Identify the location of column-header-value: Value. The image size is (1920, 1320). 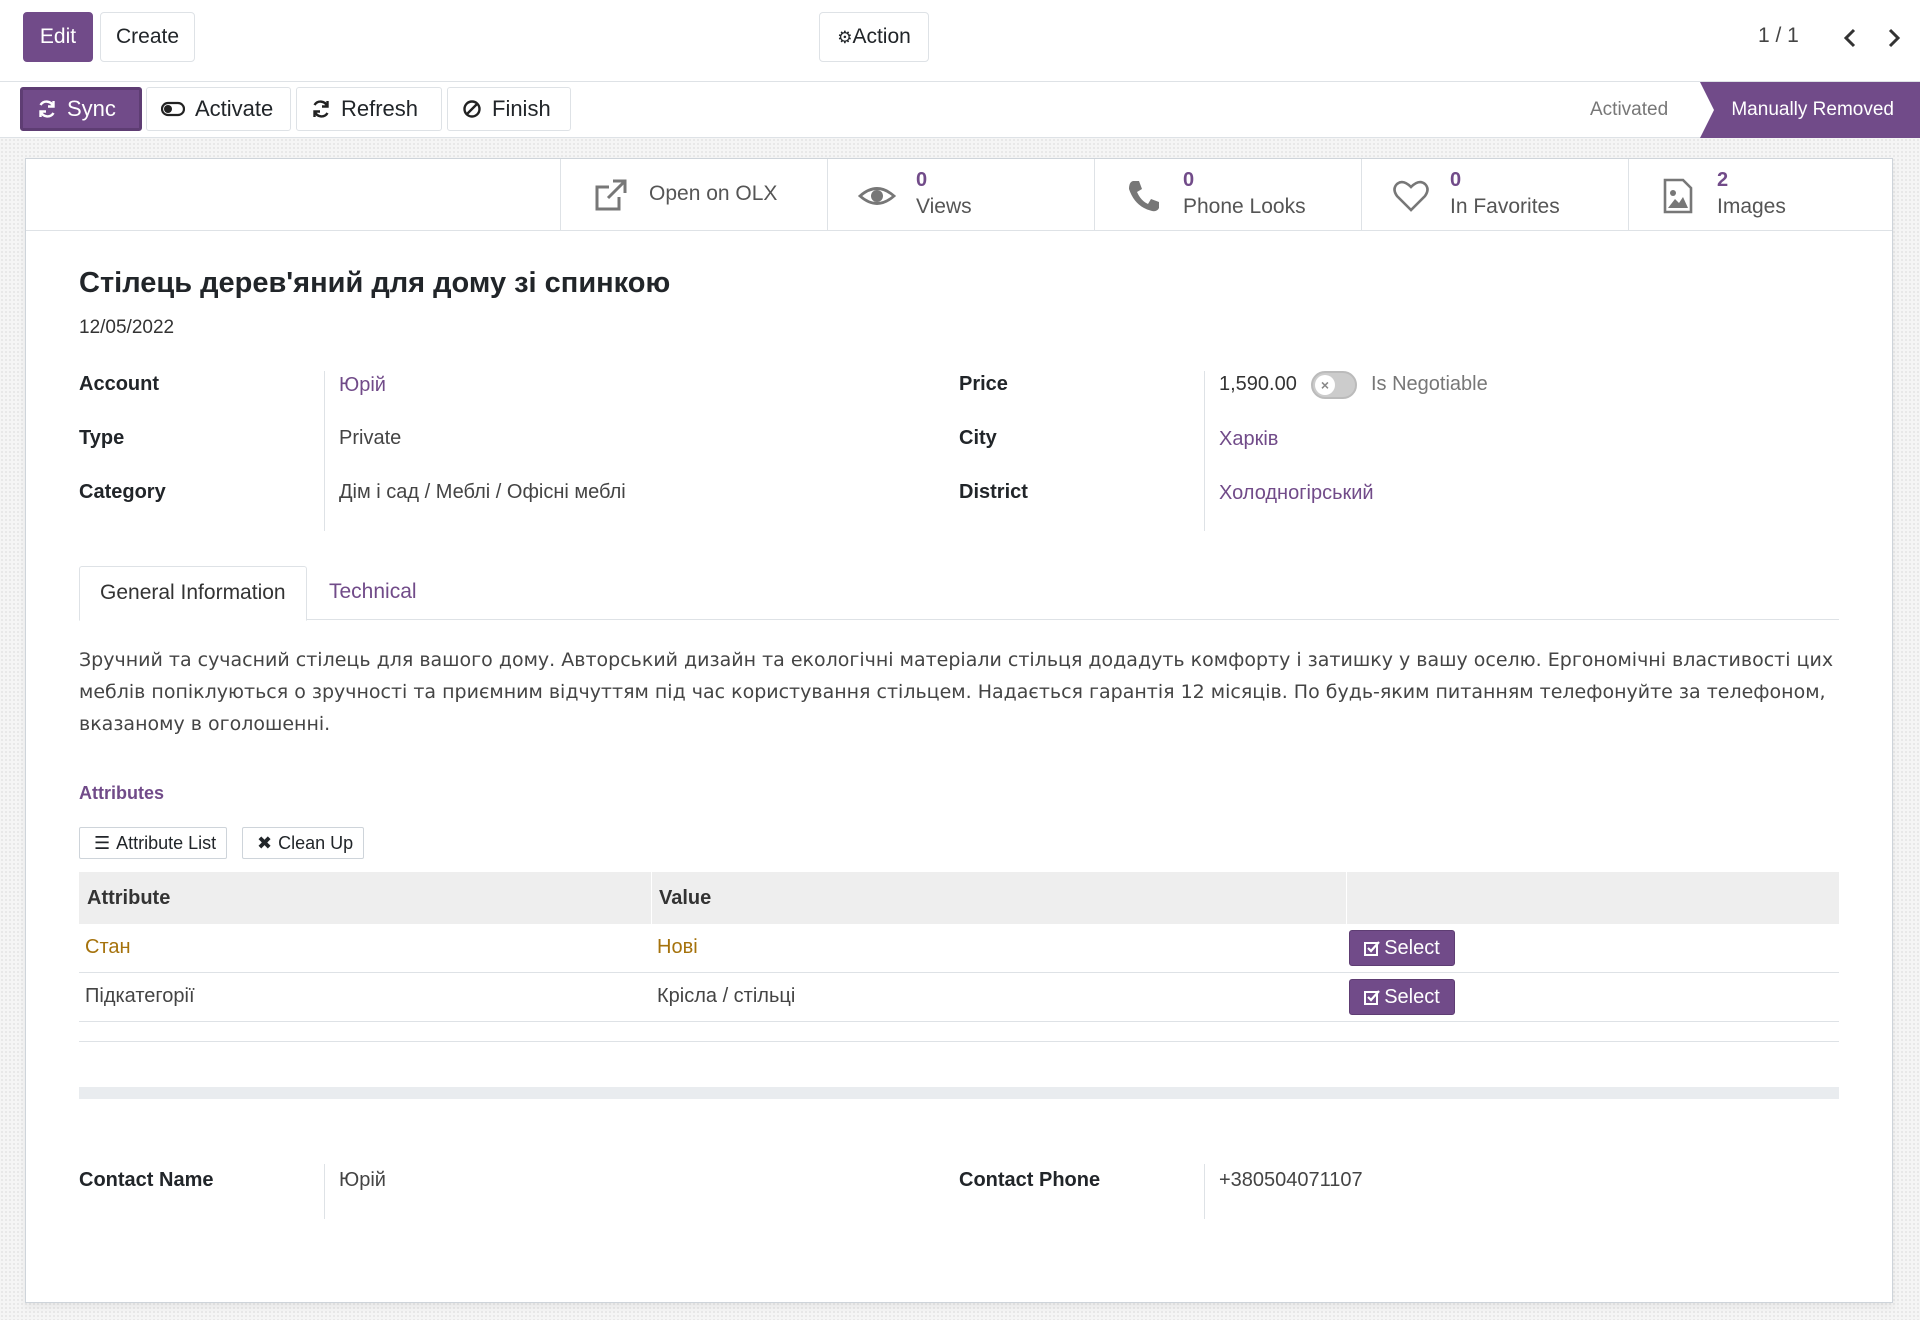
(681, 898).